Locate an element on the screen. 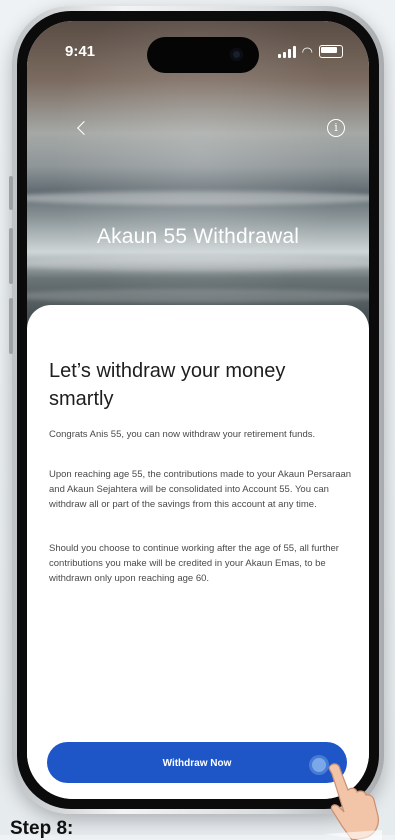  side-button is located at coordinates (11, 193).